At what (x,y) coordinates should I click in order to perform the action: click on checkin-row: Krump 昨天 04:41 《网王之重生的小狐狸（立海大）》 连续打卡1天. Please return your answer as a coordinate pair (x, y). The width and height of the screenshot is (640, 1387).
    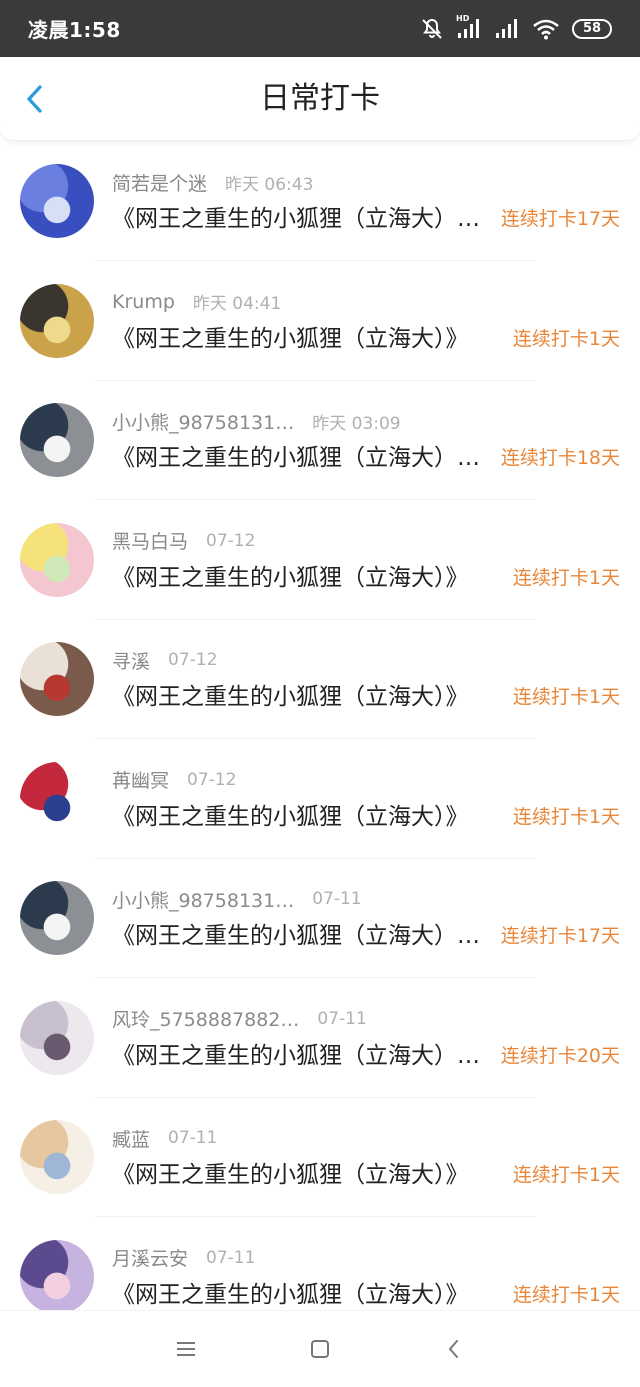
    Looking at the image, I should click on (320, 322).